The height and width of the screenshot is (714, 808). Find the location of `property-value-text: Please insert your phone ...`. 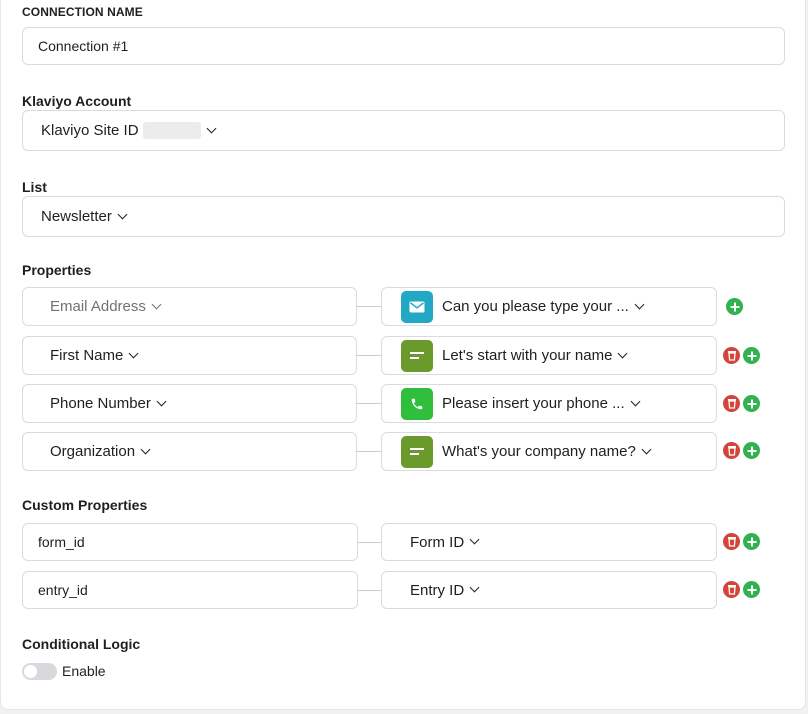

property-value-text: Please insert your phone ... is located at coordinates (533, 403).